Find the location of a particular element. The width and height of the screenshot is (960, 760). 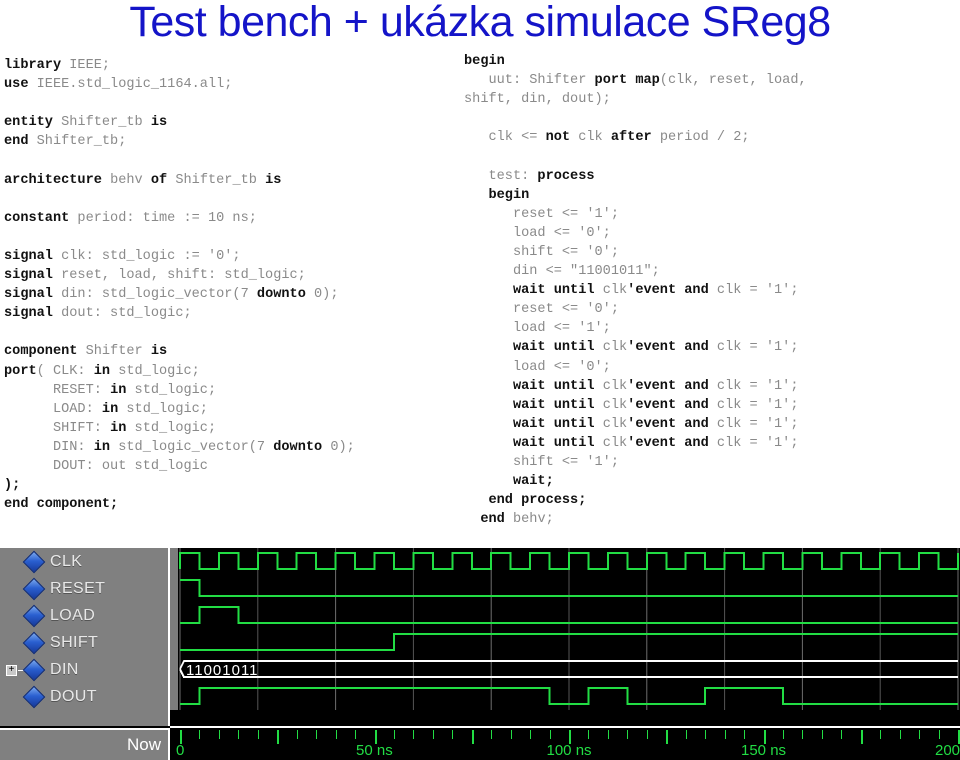

signal-name-label: LOAD is located at coordinates (73, 615).